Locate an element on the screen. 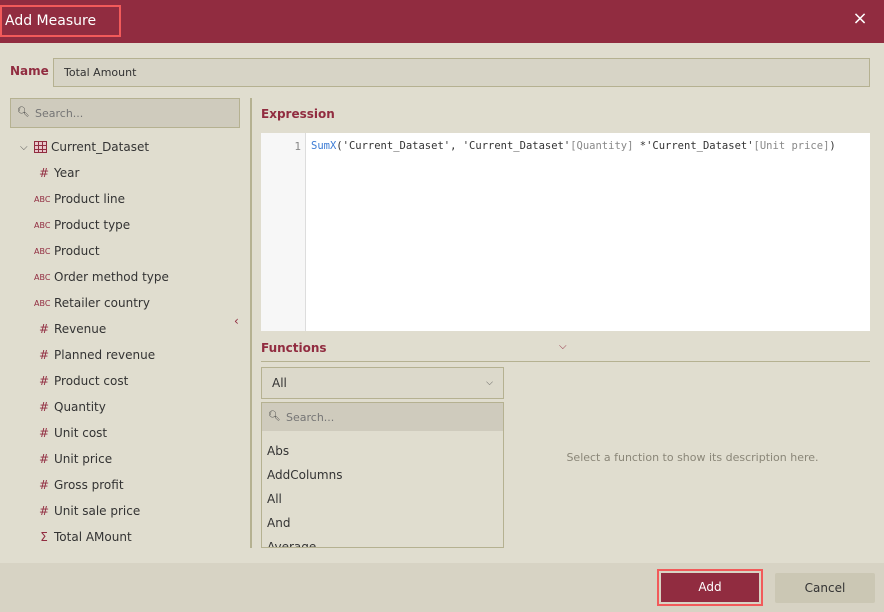 The image size is (884, 612). field-item: ABC Product line is located at coordinates (79, 199).